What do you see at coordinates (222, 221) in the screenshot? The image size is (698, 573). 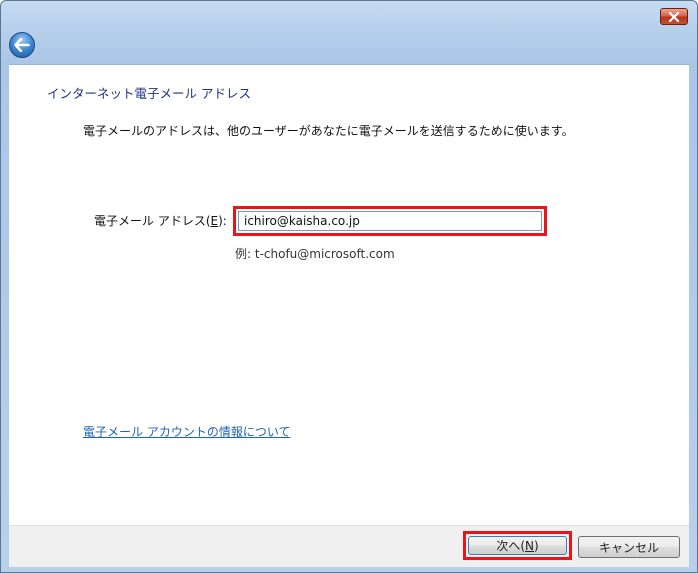 I see `email-label-suffix: ):` at bounding box center [222, 221].